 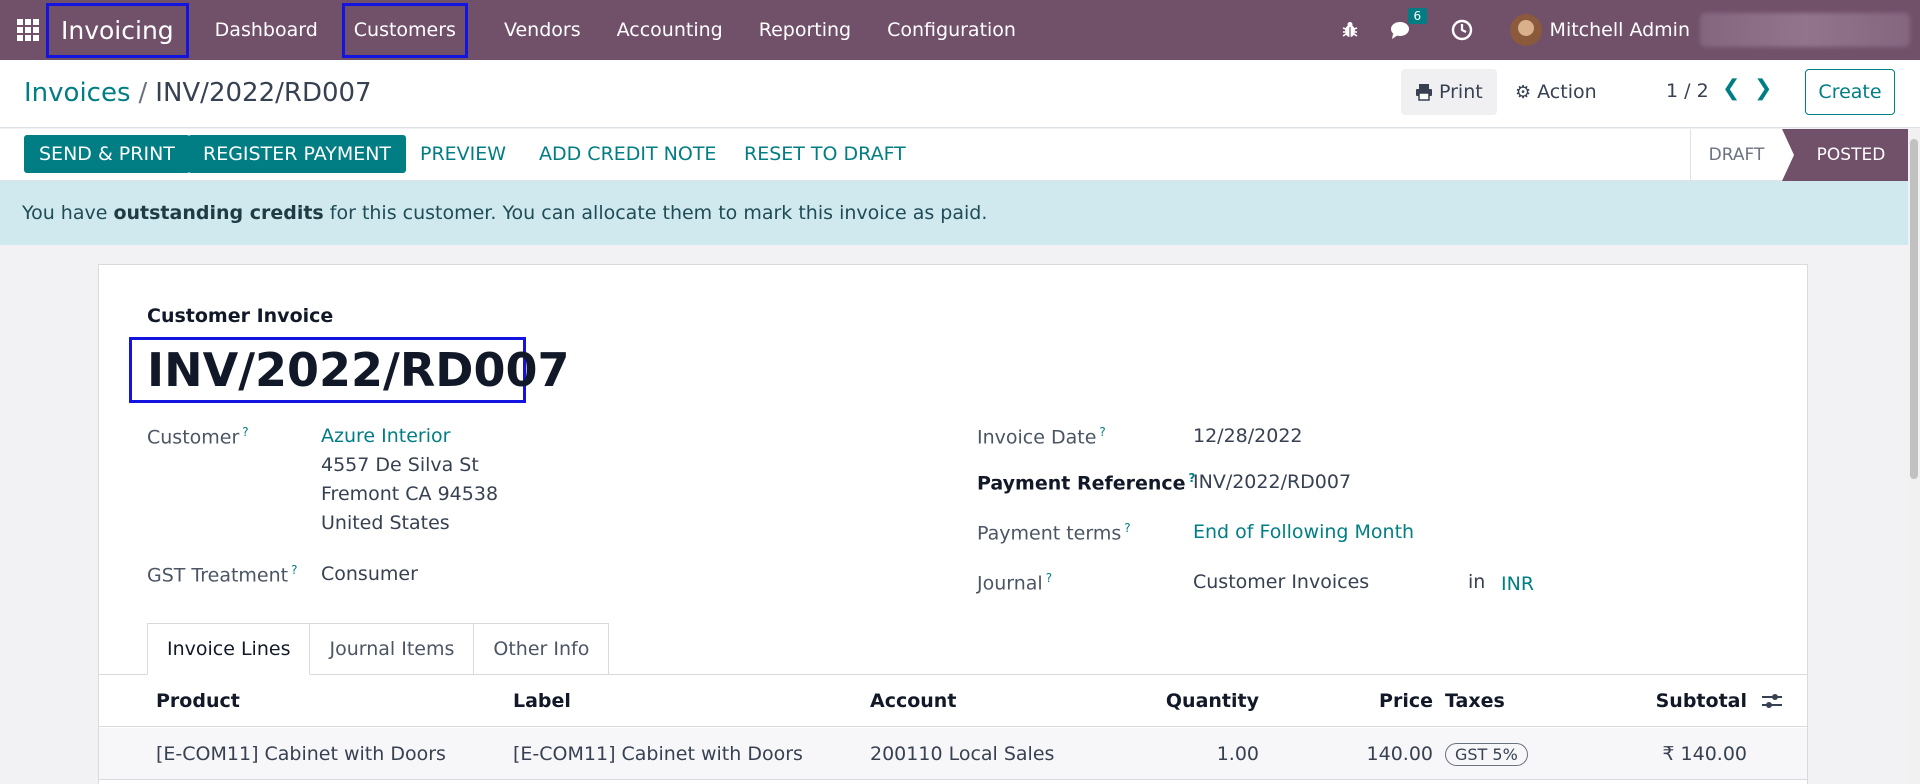 What do you see at coordinates (542, 649) in the screenshot?
I see `tab-other-info: Other Info` at bounding box center [542, 649].